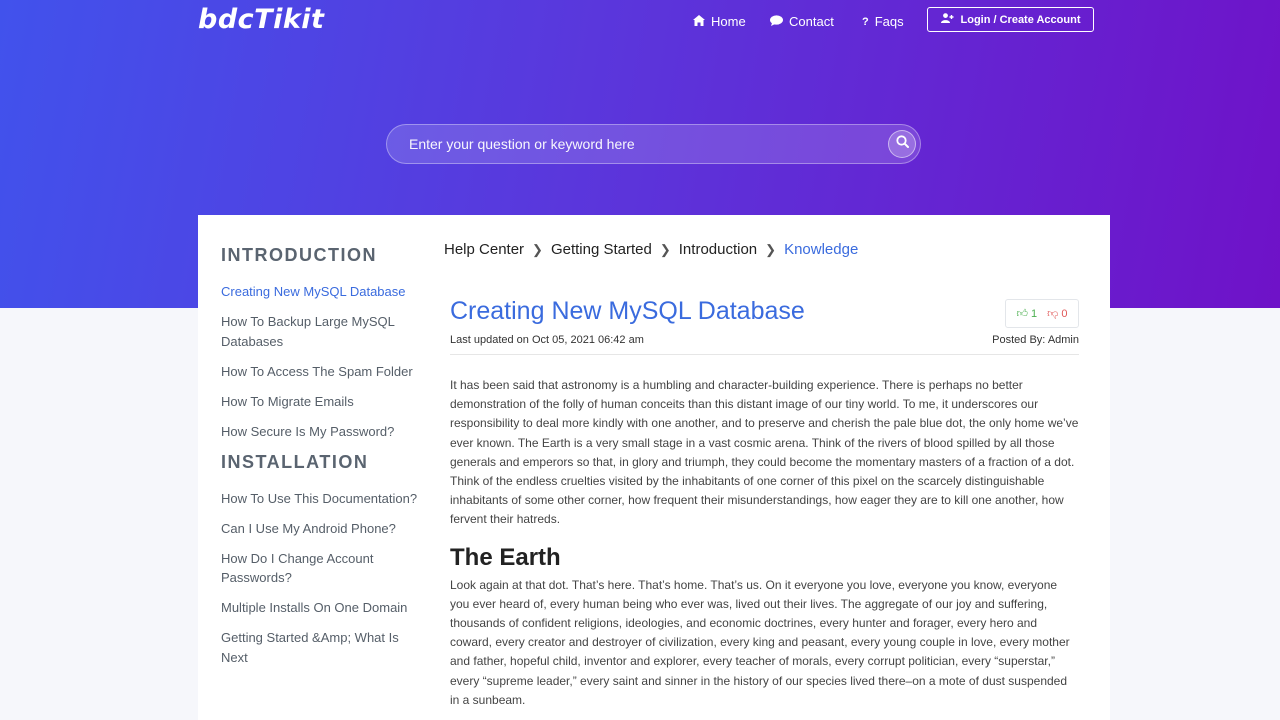 This screenshot has height=720, width=1280. What do you see at coordinates (644, 144) in the screenshot?
I see `search-input` at bounding box center [644, 144].